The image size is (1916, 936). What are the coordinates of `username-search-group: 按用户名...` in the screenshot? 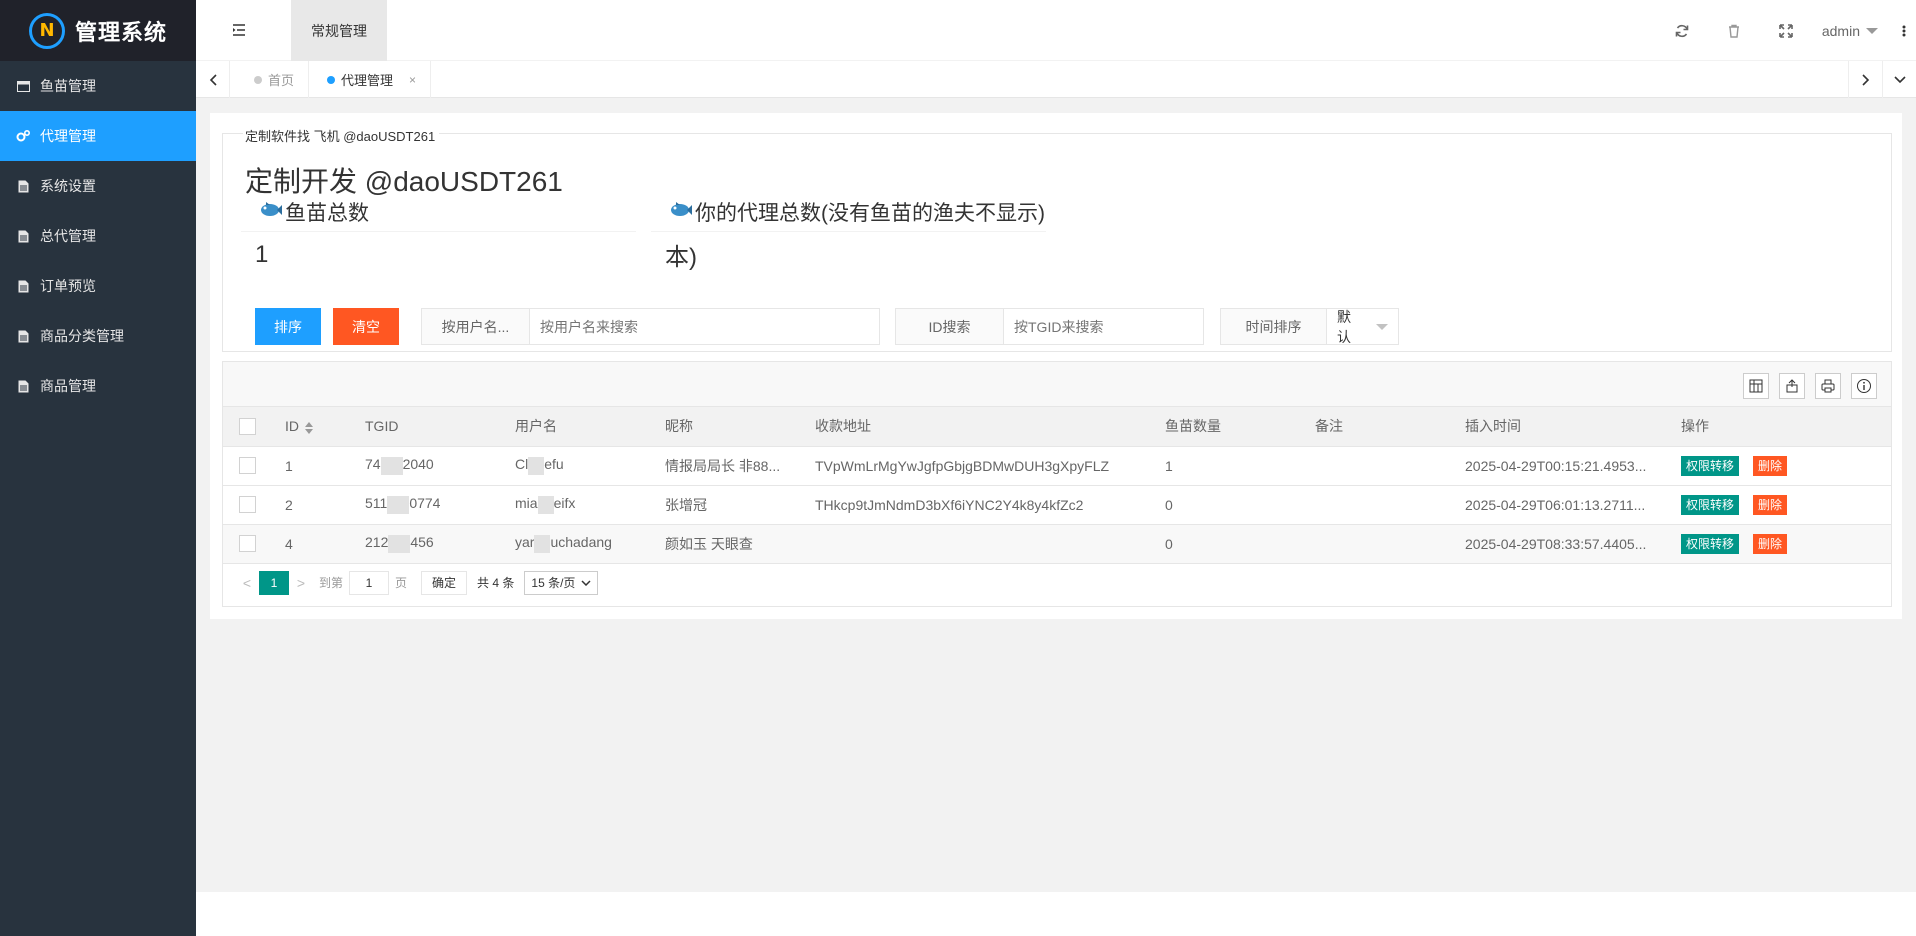 It's located at (650, 326).